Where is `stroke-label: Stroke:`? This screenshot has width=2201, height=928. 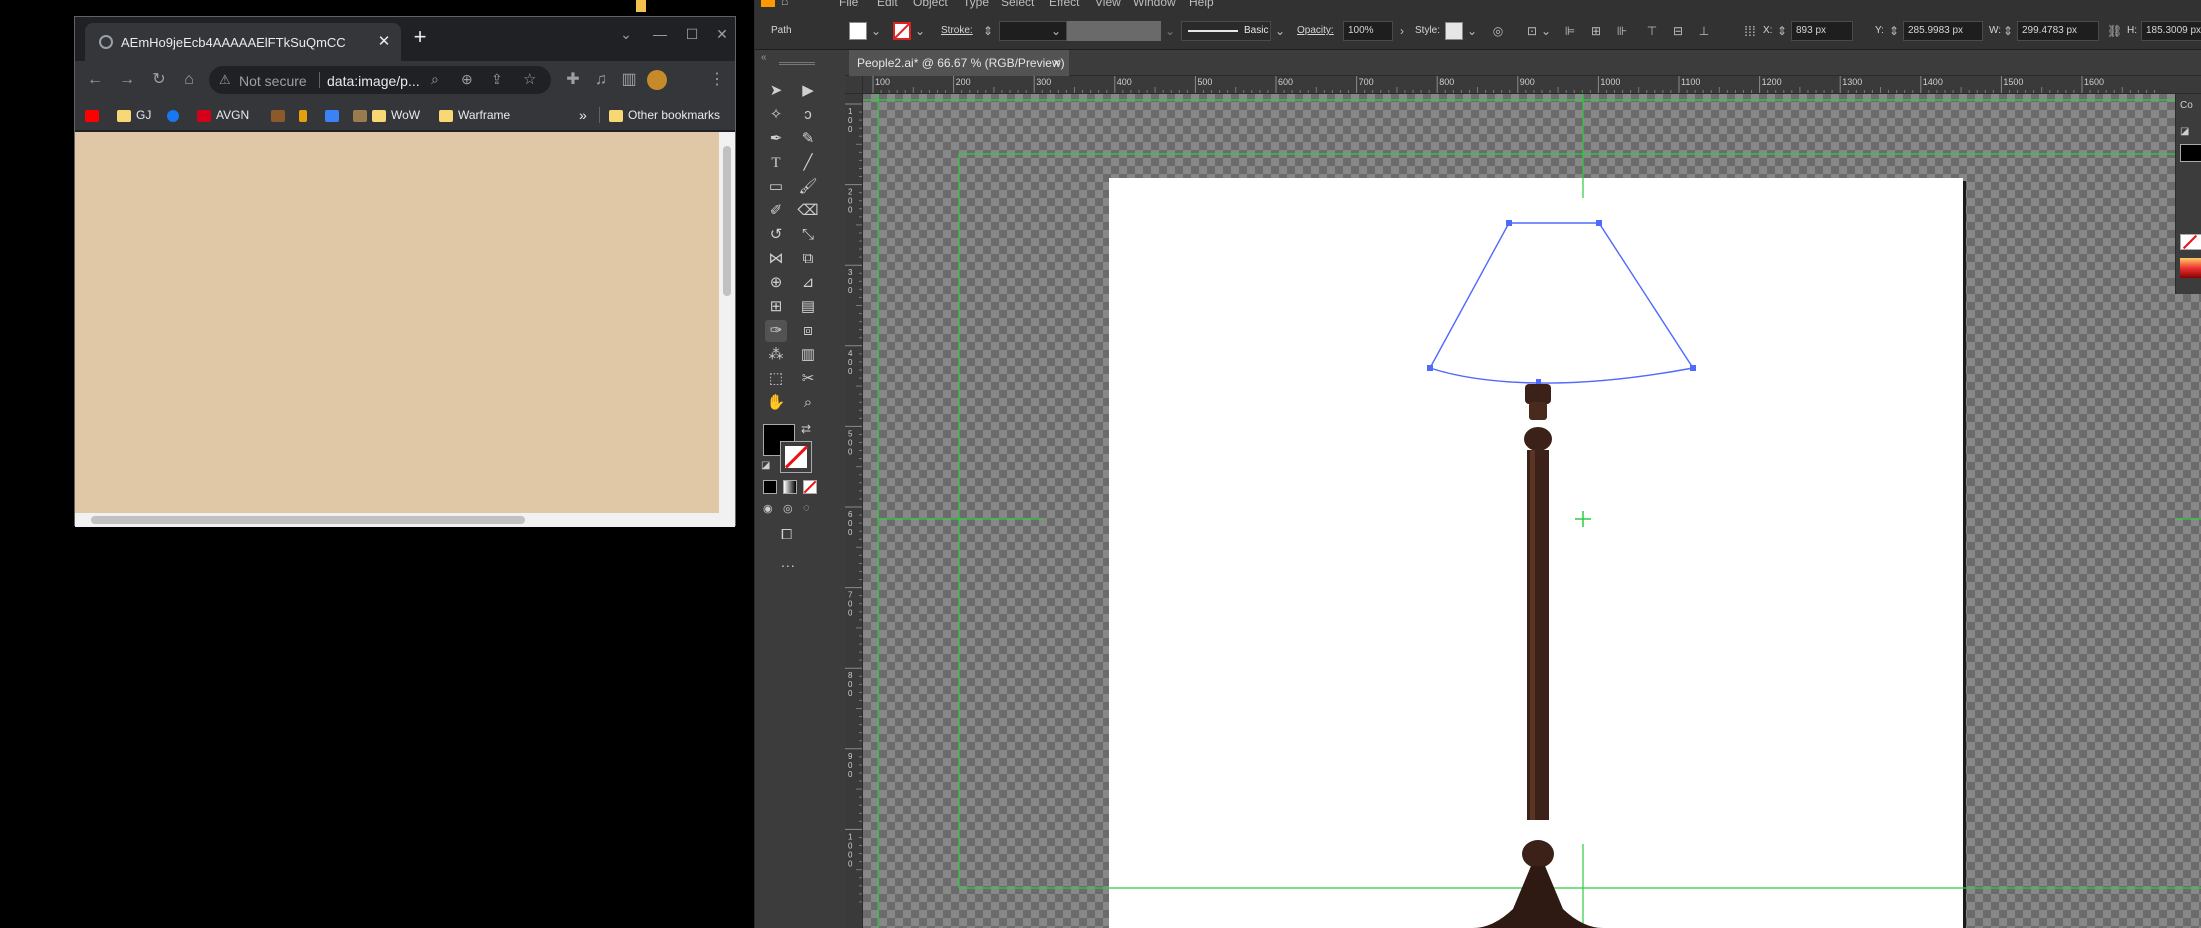
stroke-label: Stroke: is located at coordinates (957, 30).